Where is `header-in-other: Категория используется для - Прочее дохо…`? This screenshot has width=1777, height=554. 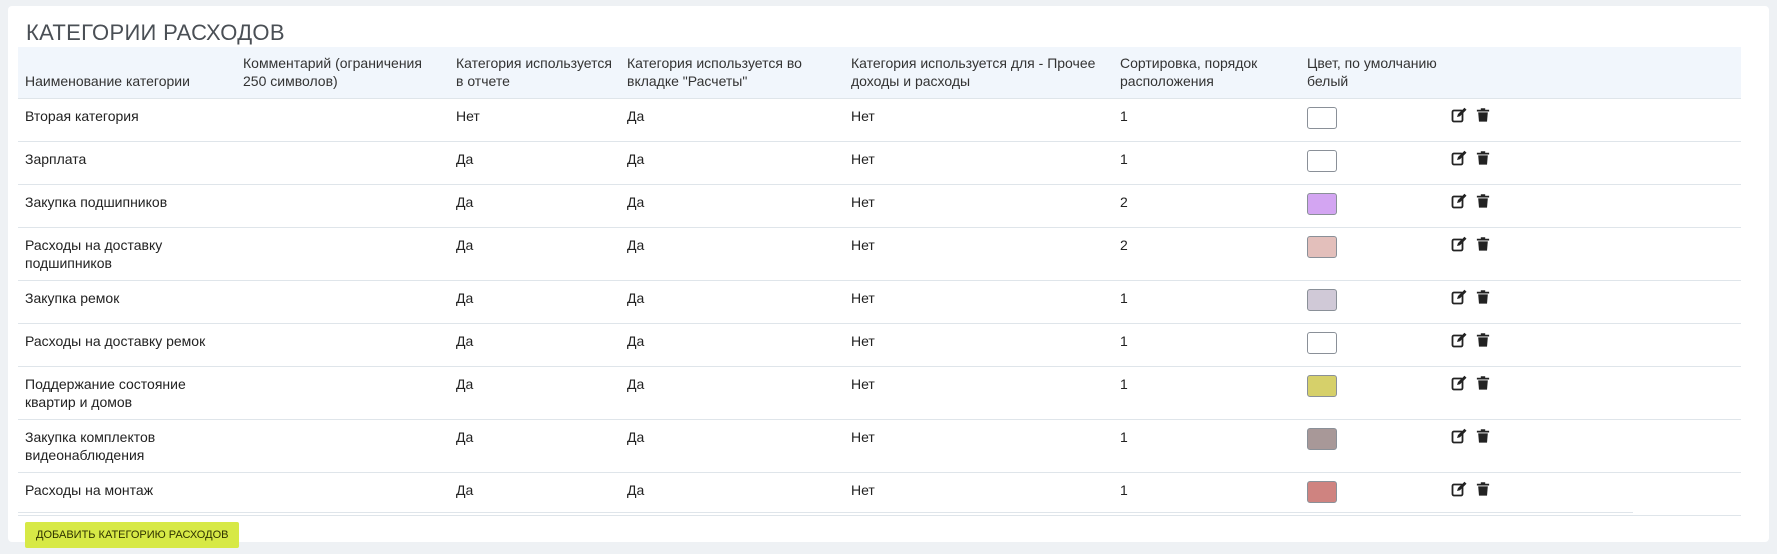 header-in-other: Категория используется для - Прочее дохо… is located at coordinates (978, 73).